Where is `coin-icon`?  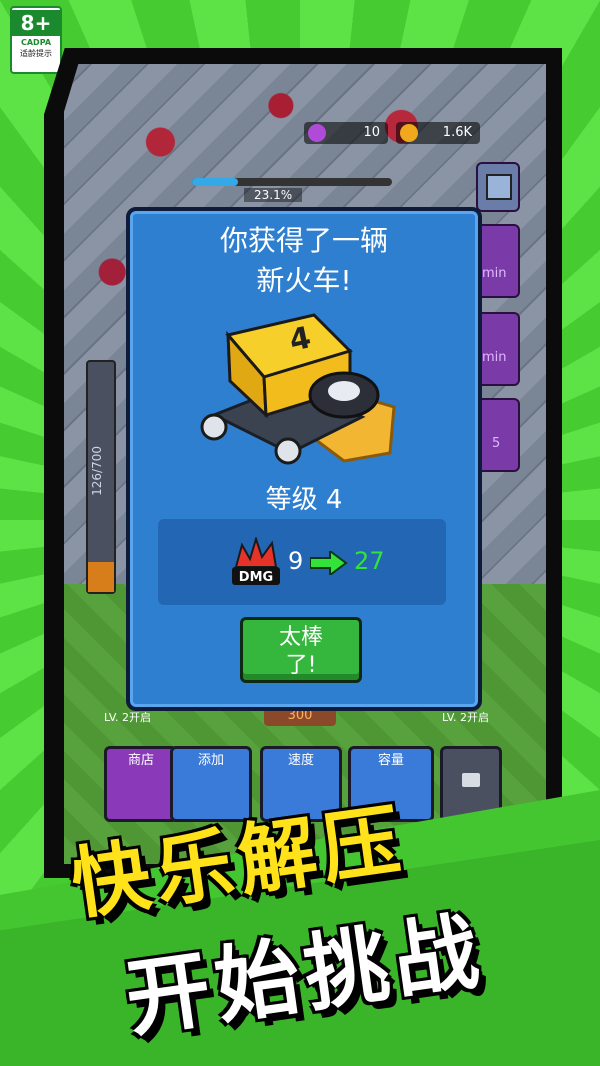 coin-icon is located at coordinates (409, 133).